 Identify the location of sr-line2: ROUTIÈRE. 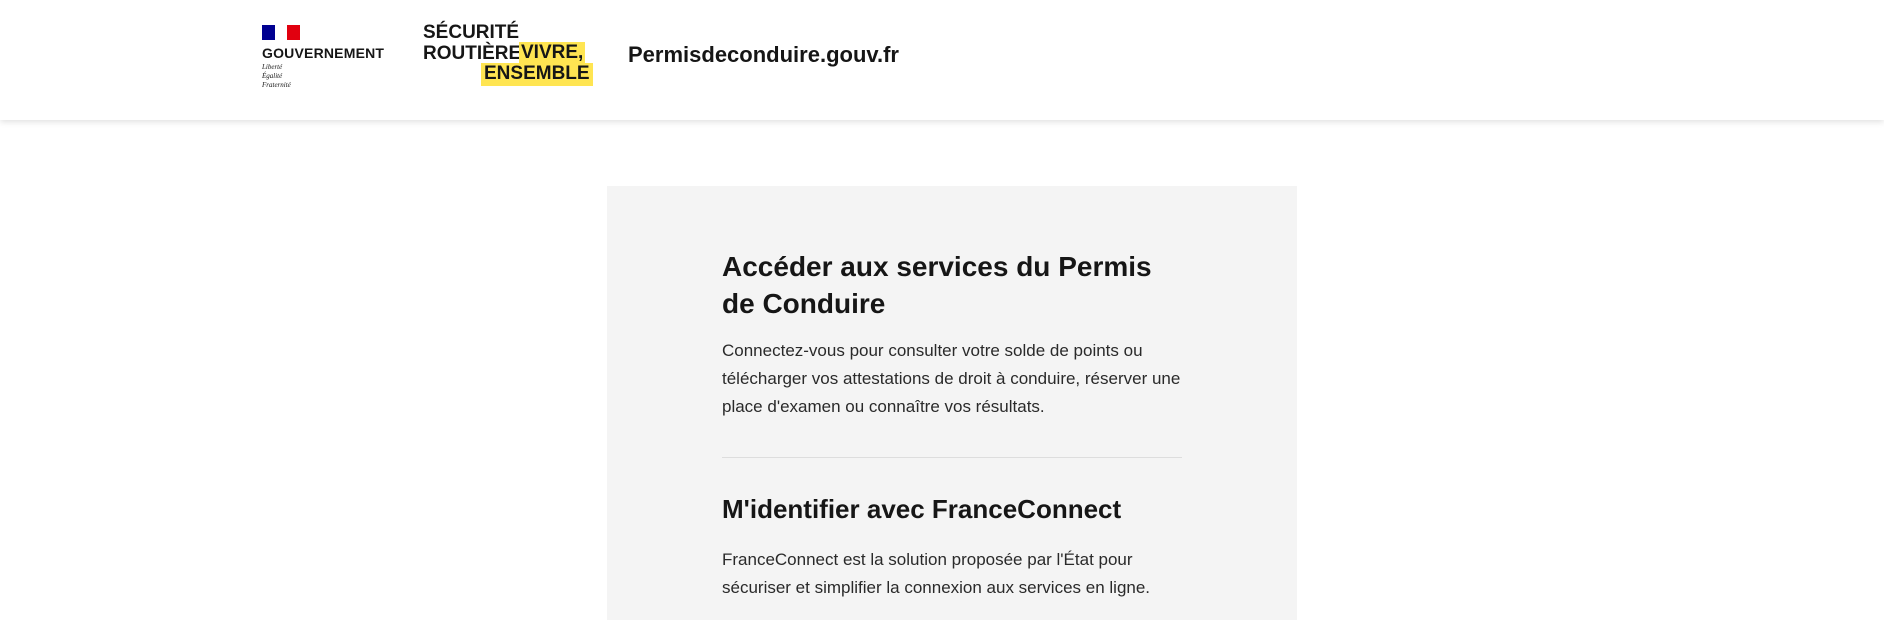
(472, 53).